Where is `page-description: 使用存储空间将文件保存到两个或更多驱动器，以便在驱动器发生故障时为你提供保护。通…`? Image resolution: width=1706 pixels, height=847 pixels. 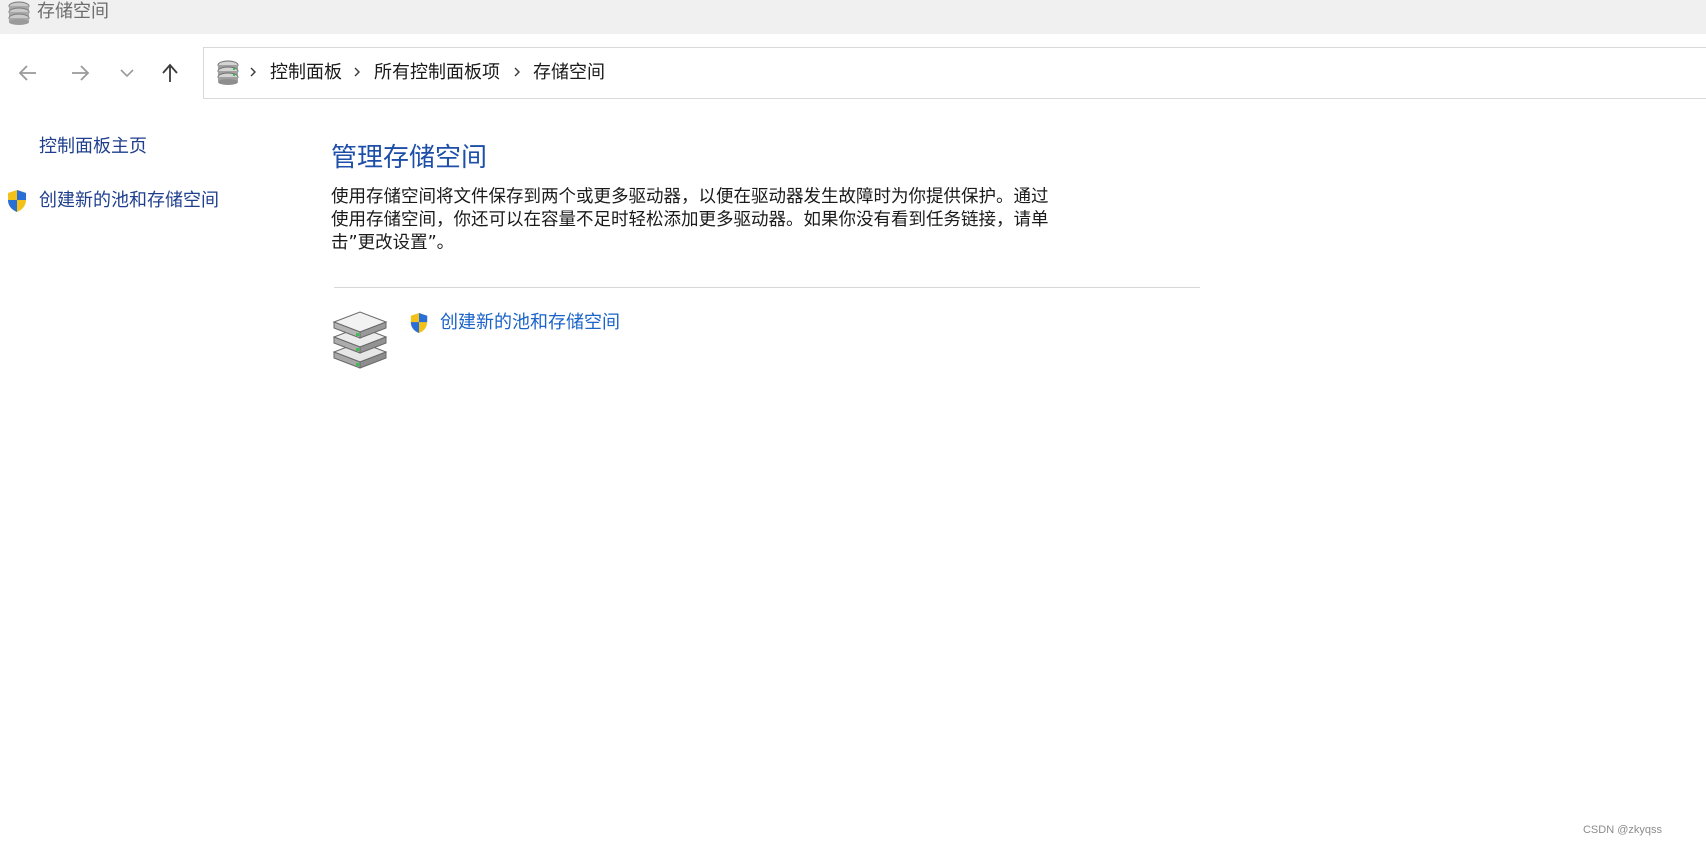
page-description: 使用存储空间将文件保存到两个或更多驱动器，以便在驱动器发生故障时为你提供保护。通… is located at coordinates (690, 220).